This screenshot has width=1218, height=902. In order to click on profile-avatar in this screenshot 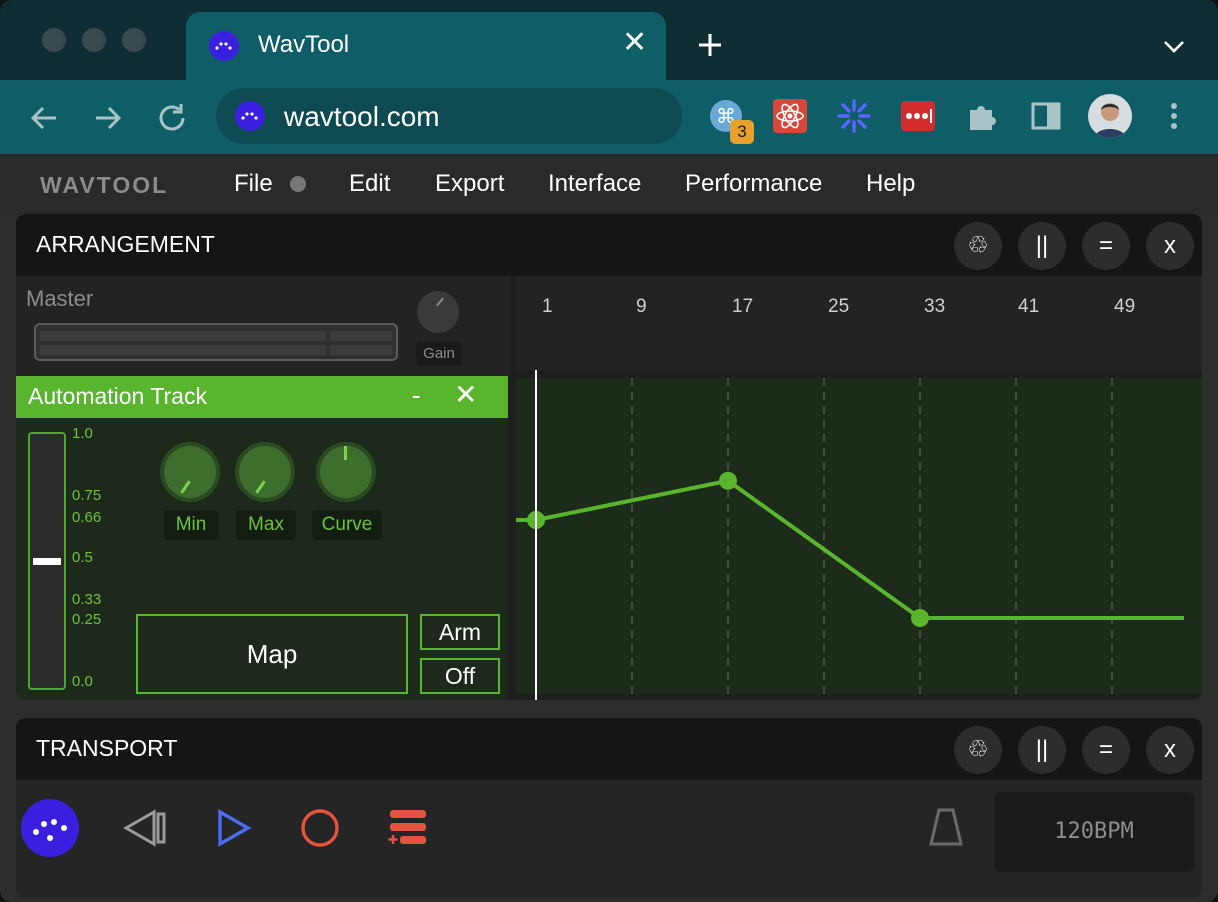, I will do `click(1110, 116)`.